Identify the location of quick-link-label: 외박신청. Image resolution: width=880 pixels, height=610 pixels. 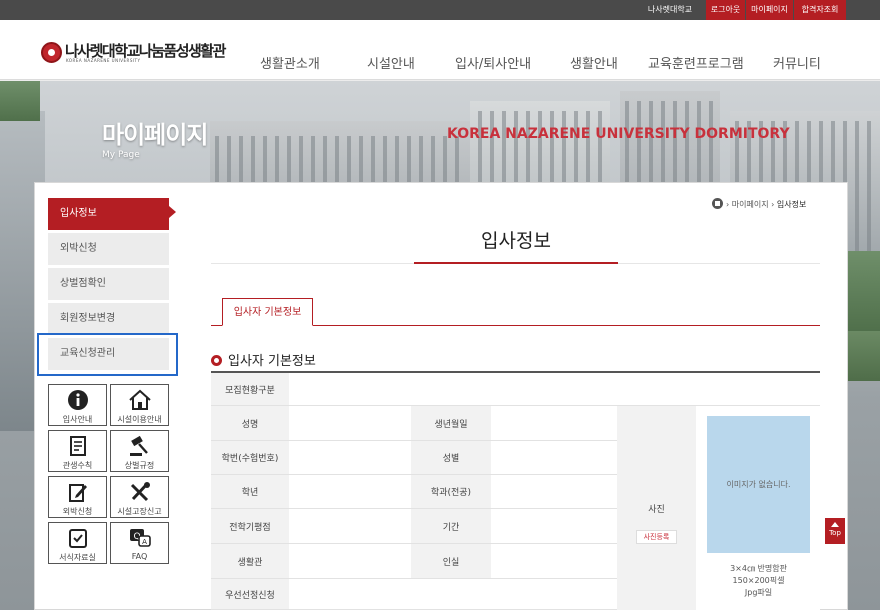
(77, 511).